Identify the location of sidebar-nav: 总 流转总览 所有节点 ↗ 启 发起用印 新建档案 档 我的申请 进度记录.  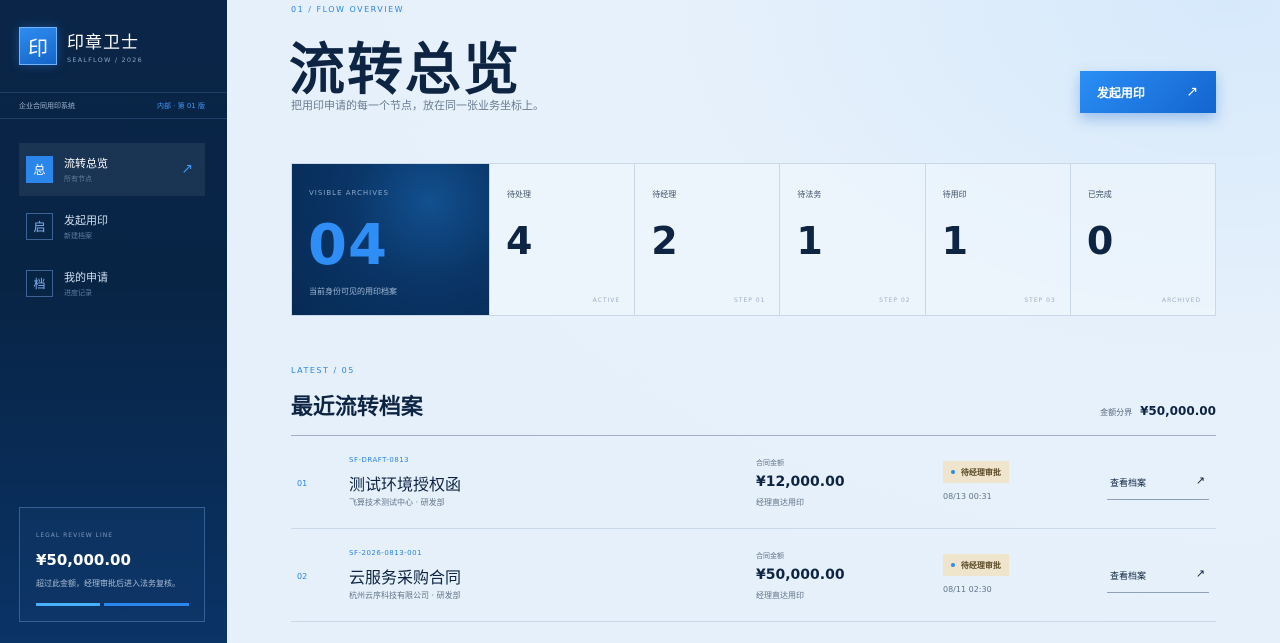
(112, 228).